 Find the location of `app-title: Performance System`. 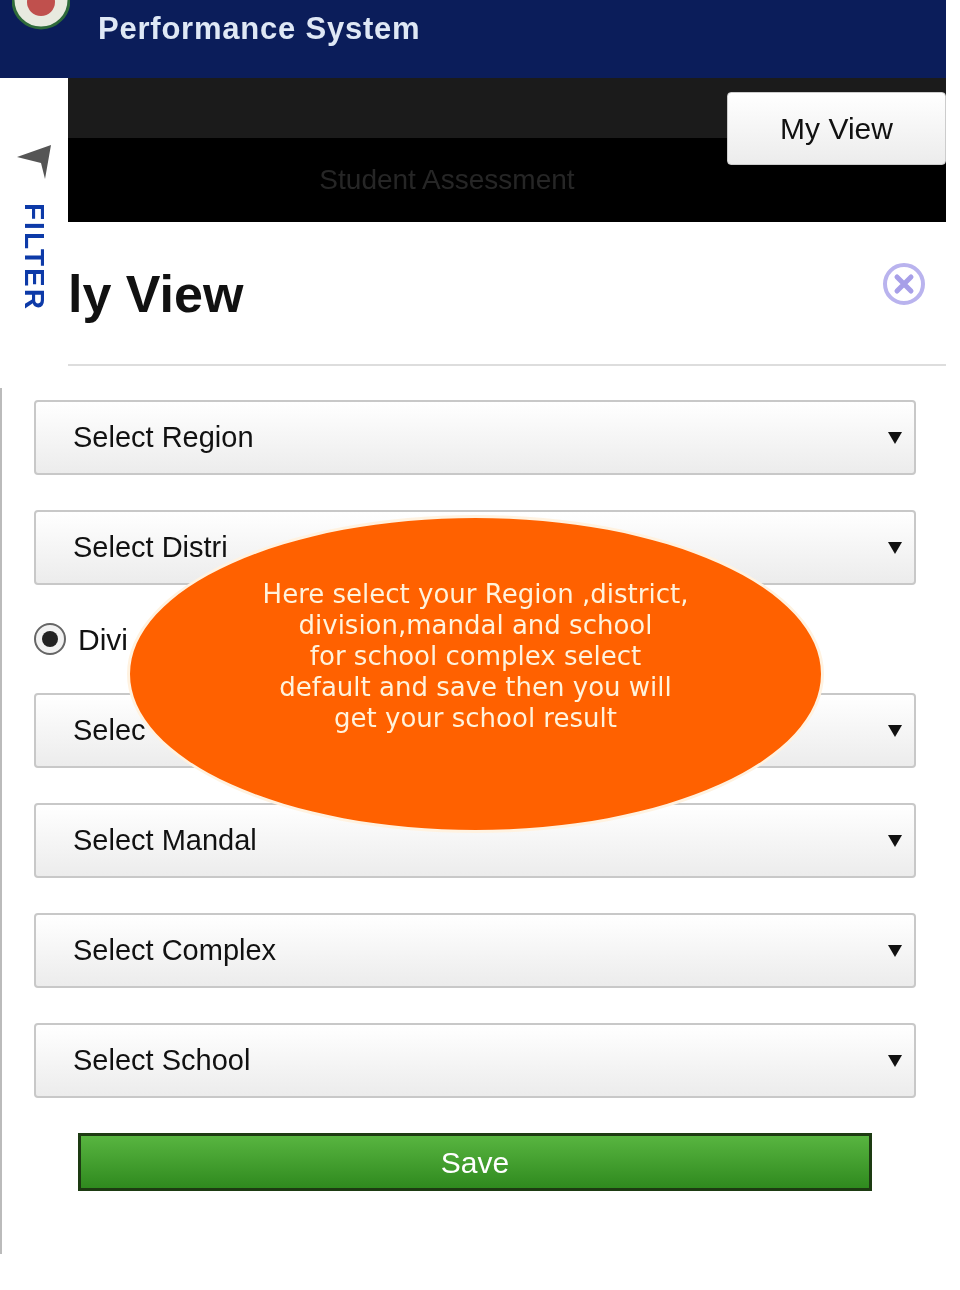

app-title: Performance System is located at coordinates (259, 29).